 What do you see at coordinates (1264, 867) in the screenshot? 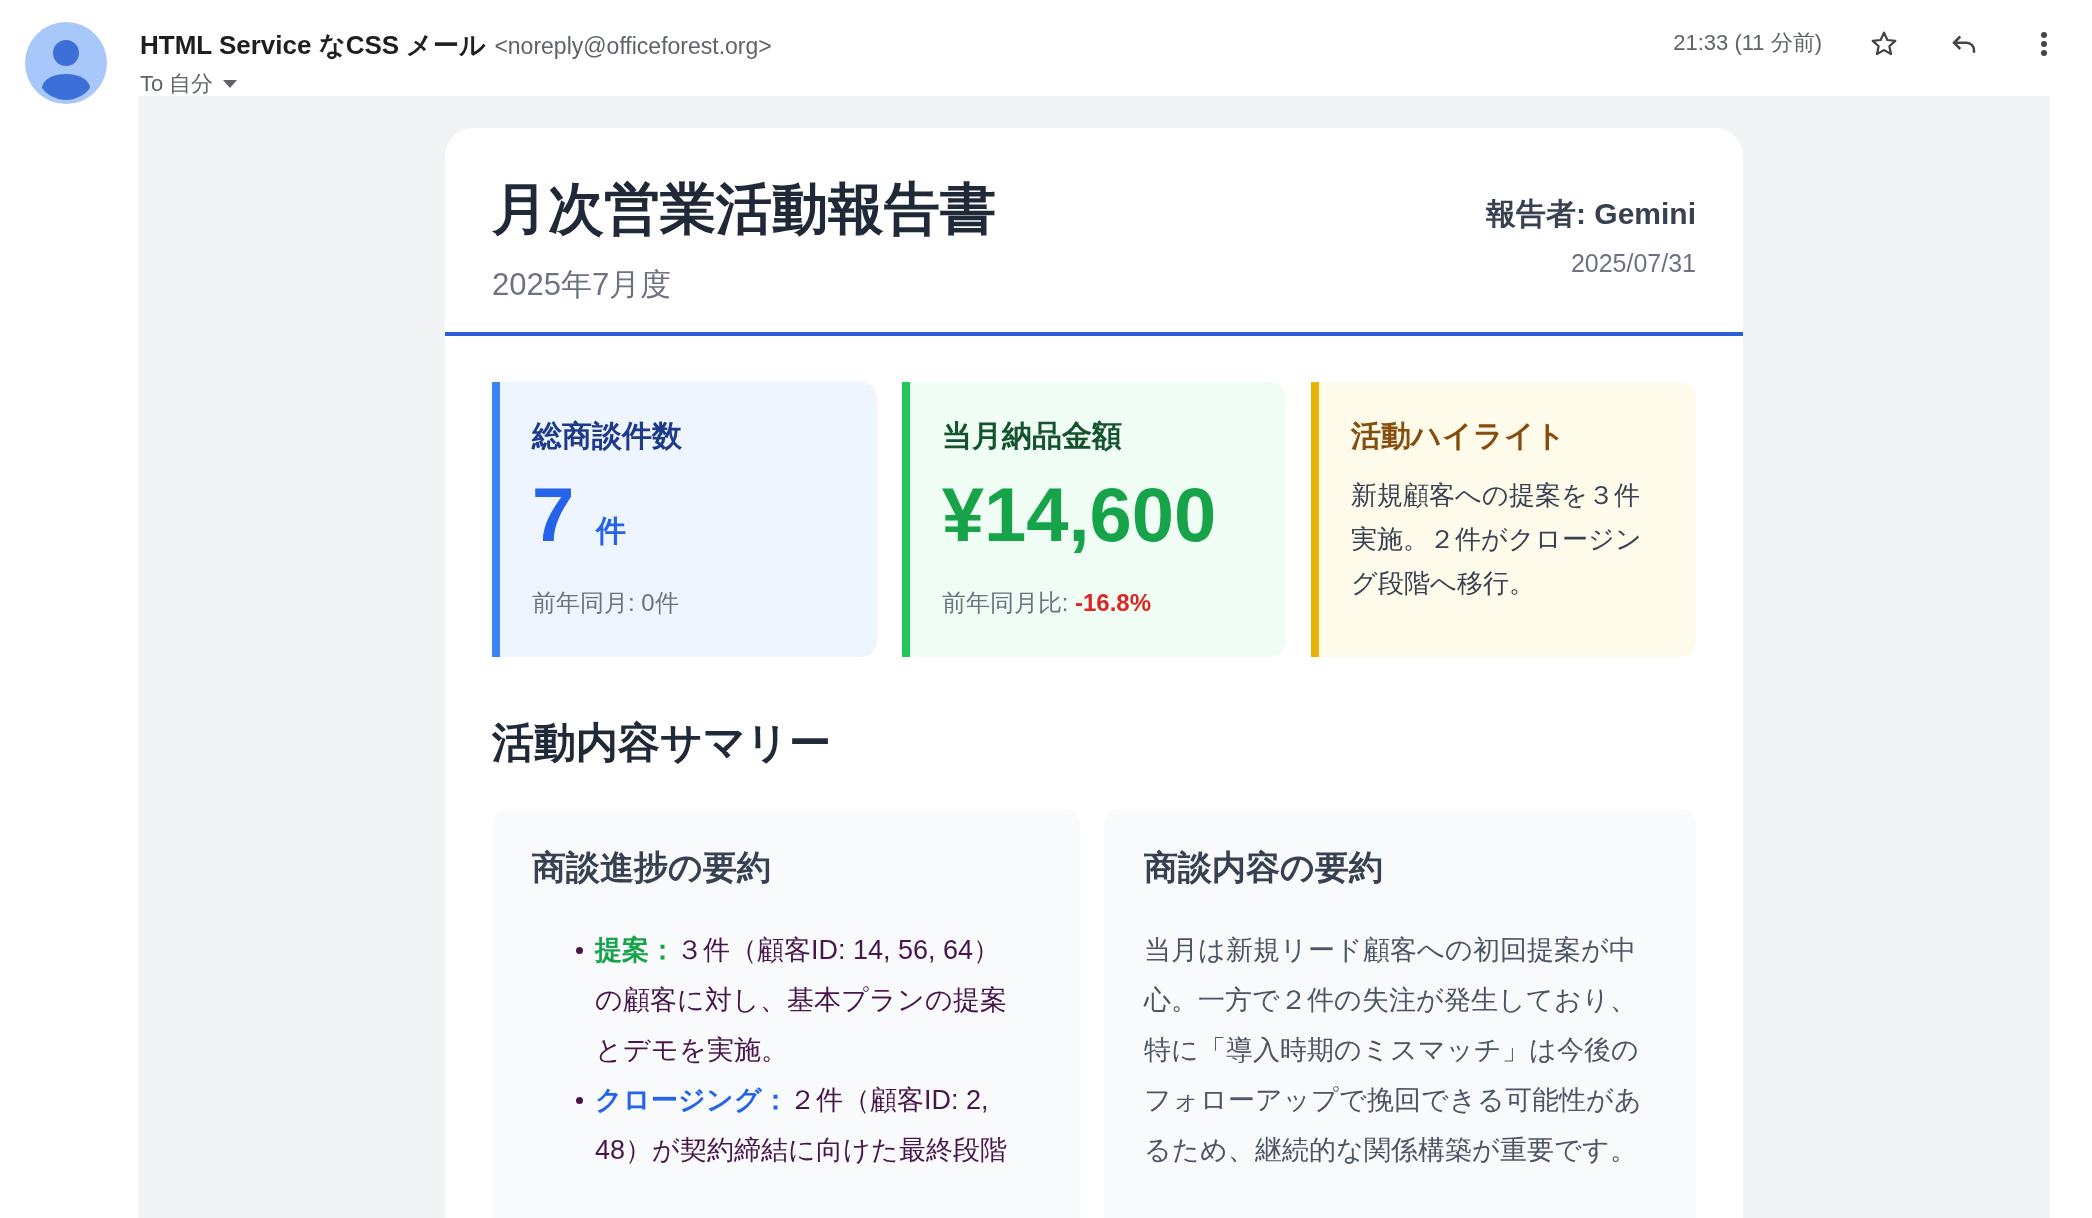
I see `panel-title: 商談内容の要約` at bounding box center [1264, 867].